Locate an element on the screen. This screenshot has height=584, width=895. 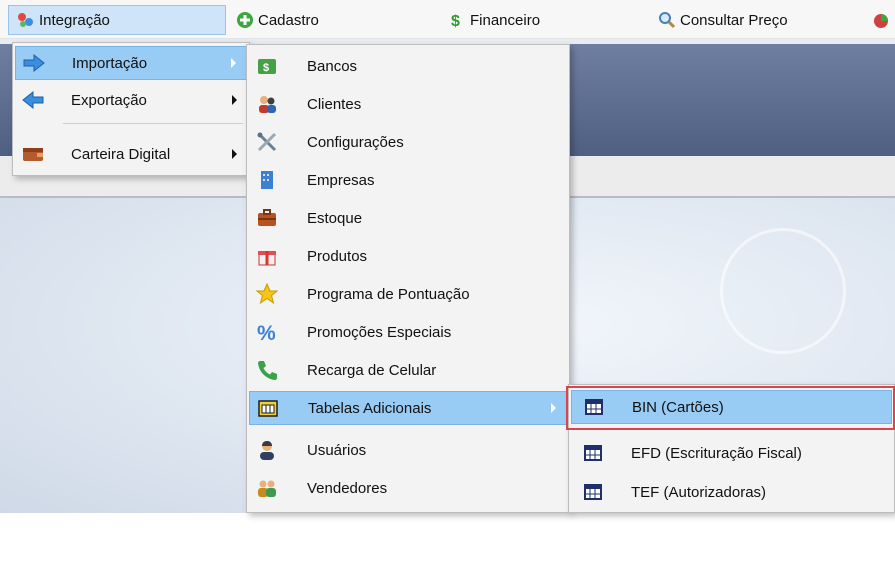
menu-item-clientes: Clientes is located at coordinates (408, 104).